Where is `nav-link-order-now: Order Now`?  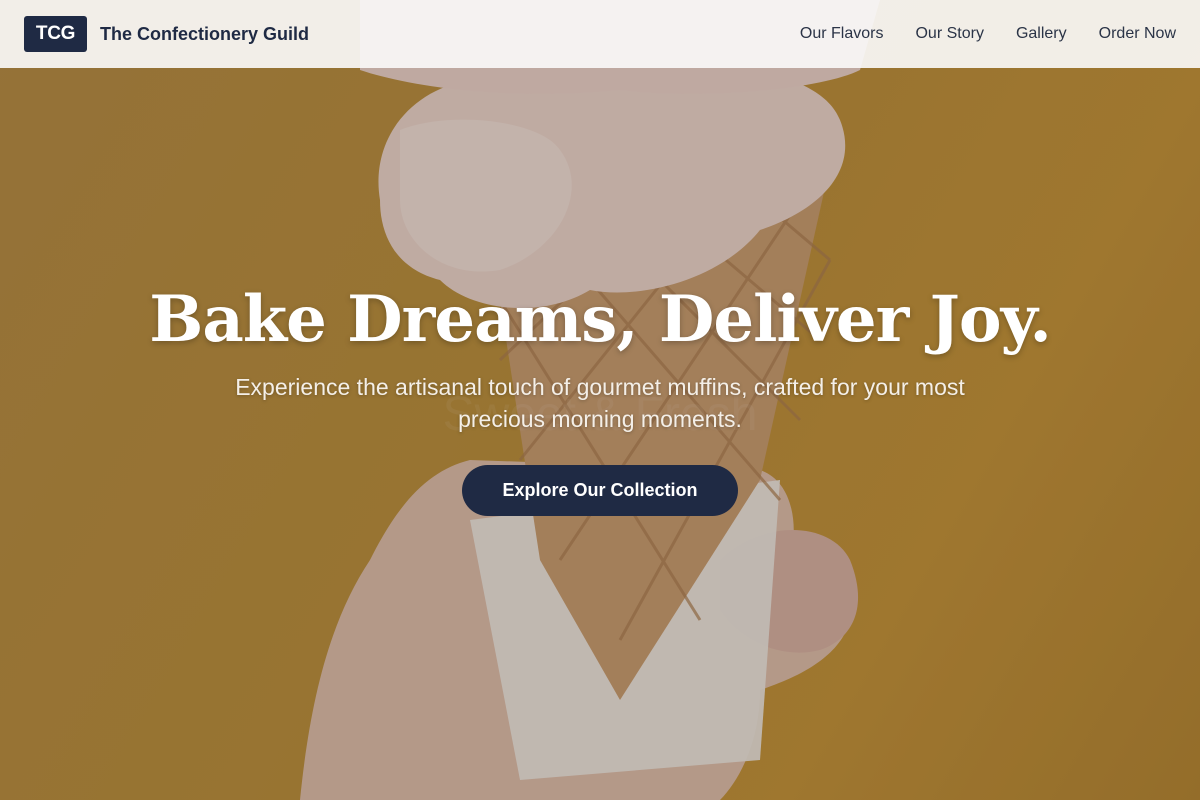
nav-link-order-now: Order Now is located at coordinates (1137, 34).